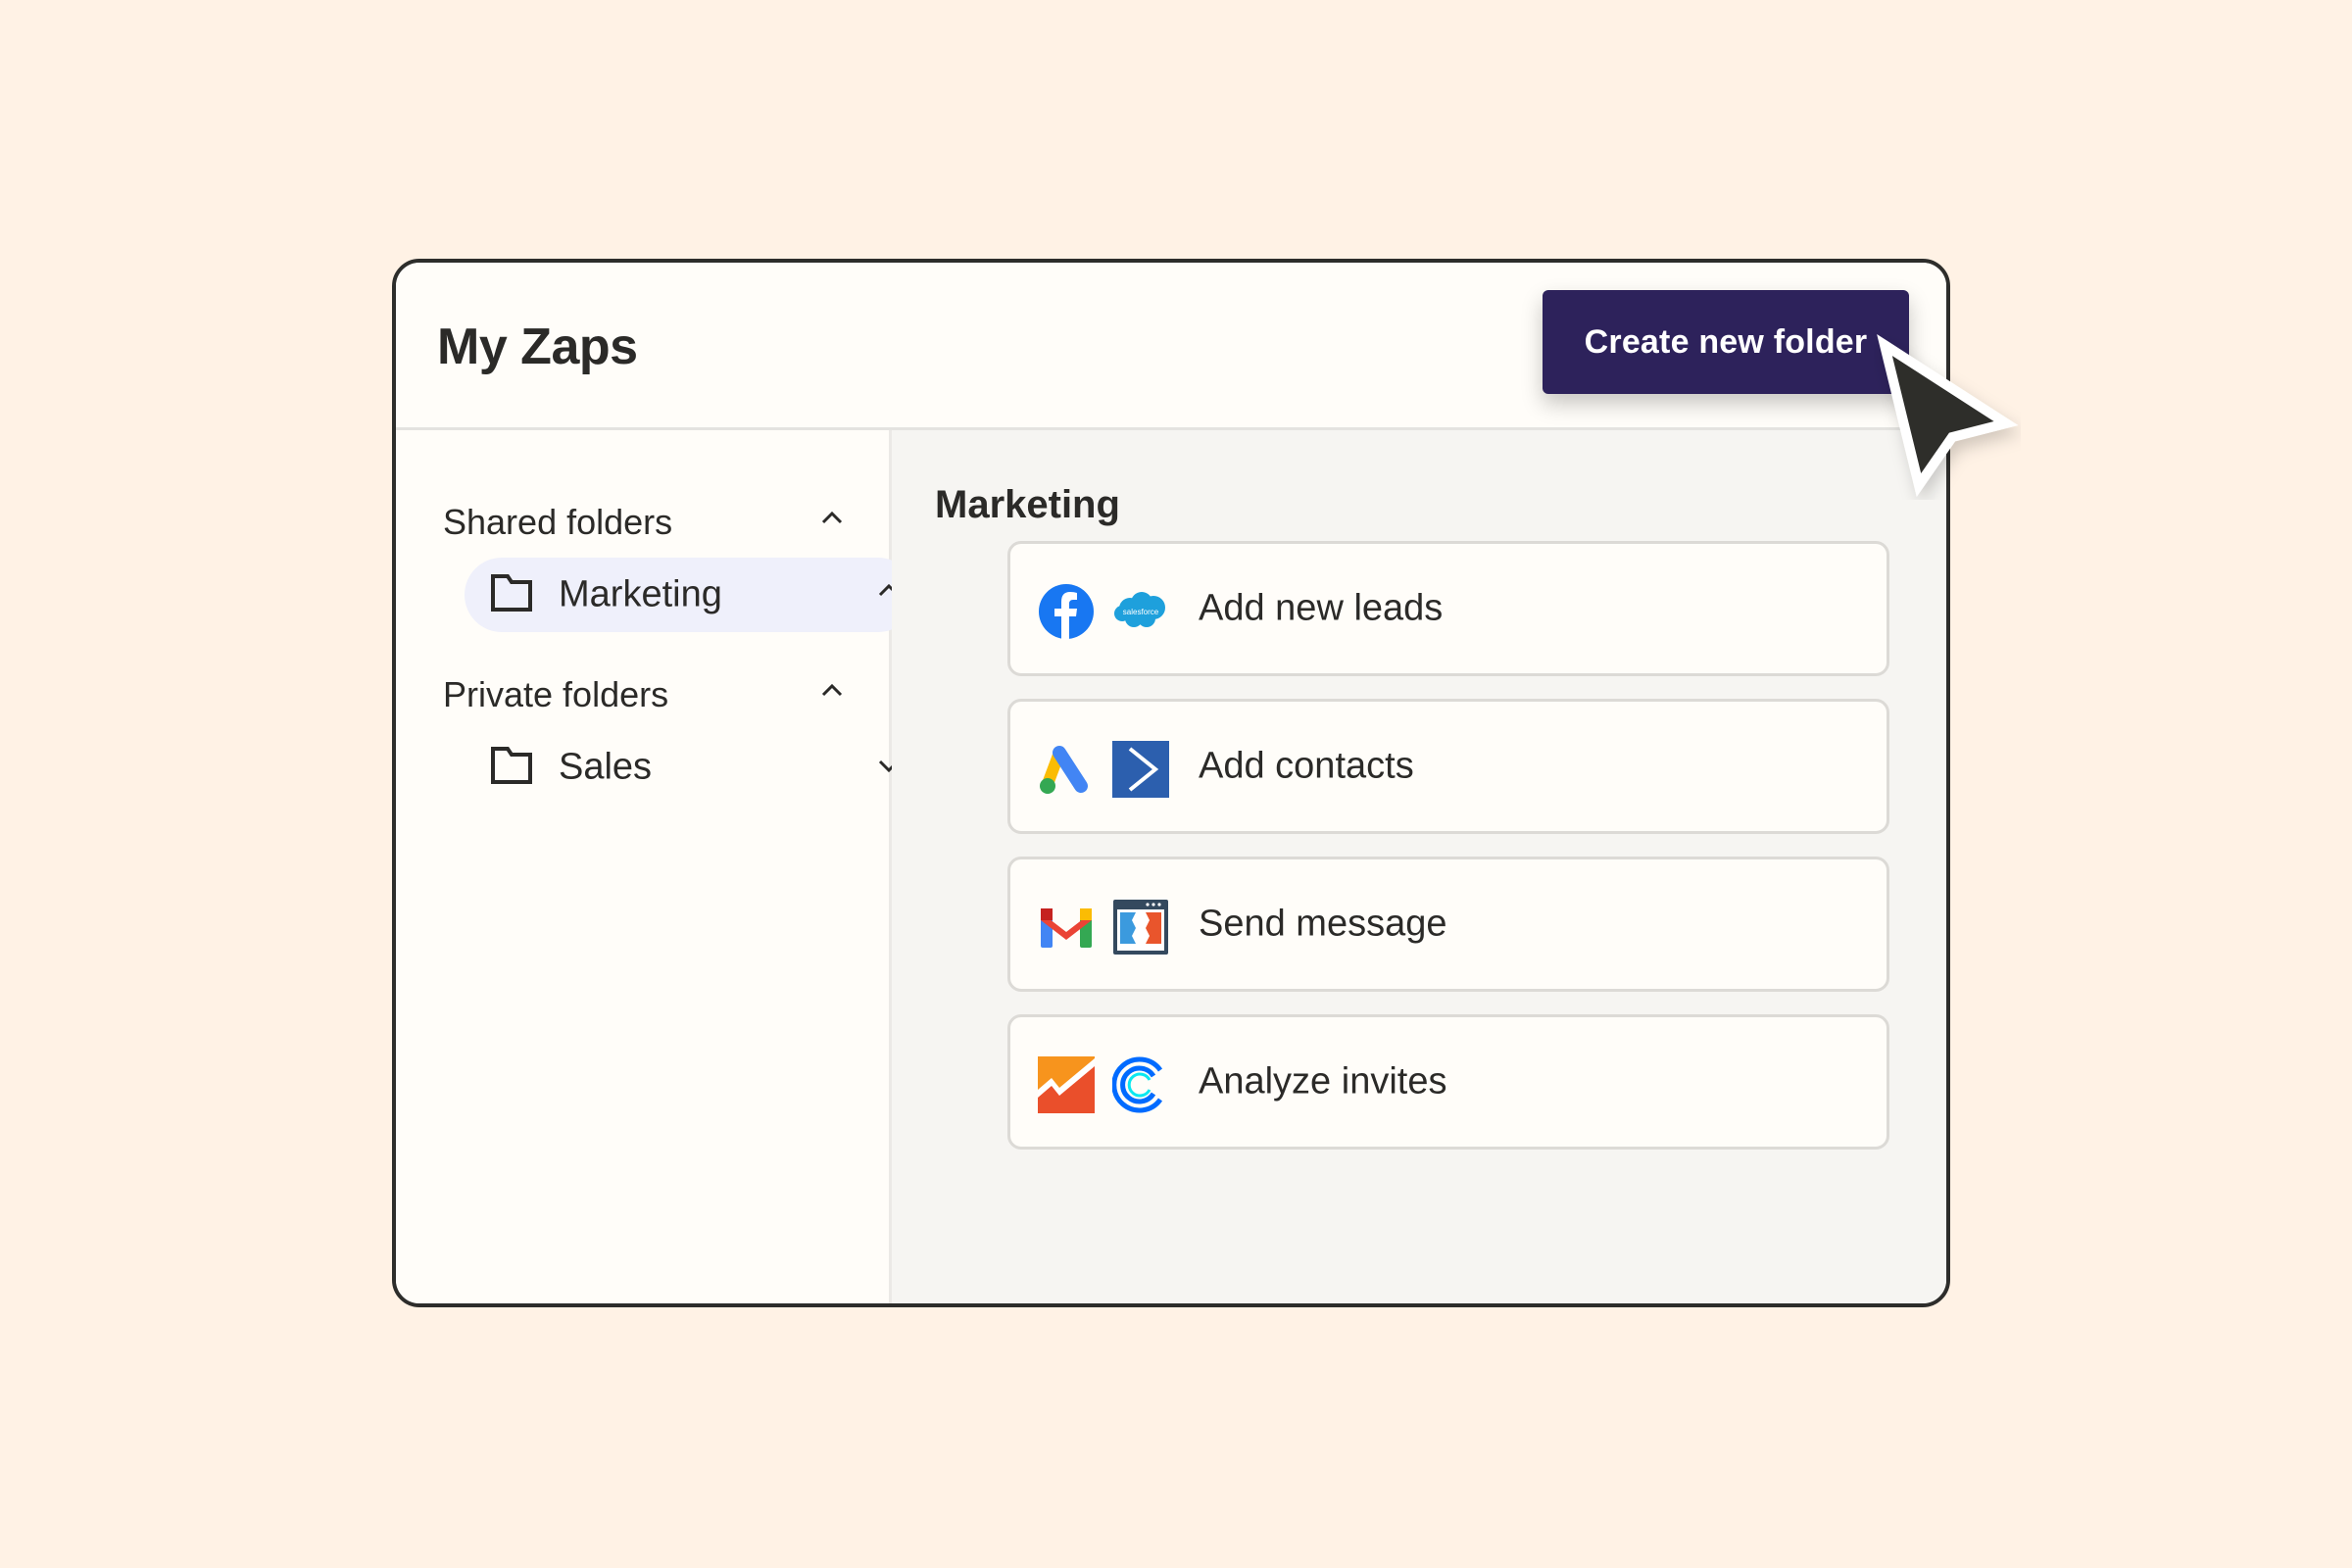  What do you see at coordinates (1066, 769) in the screenshot?
I see `google-ads-icon` at bounding box center [1066, 769].